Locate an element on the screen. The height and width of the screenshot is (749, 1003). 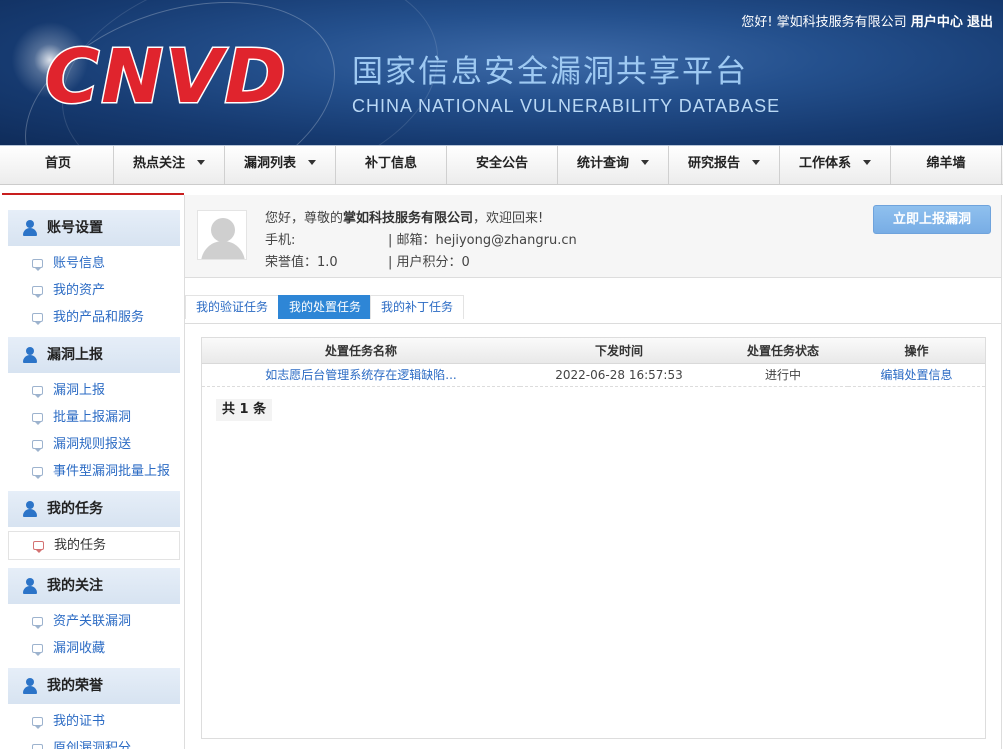
sidebar-section-header: 漏洞上报 is located at coordinates (94, 355).